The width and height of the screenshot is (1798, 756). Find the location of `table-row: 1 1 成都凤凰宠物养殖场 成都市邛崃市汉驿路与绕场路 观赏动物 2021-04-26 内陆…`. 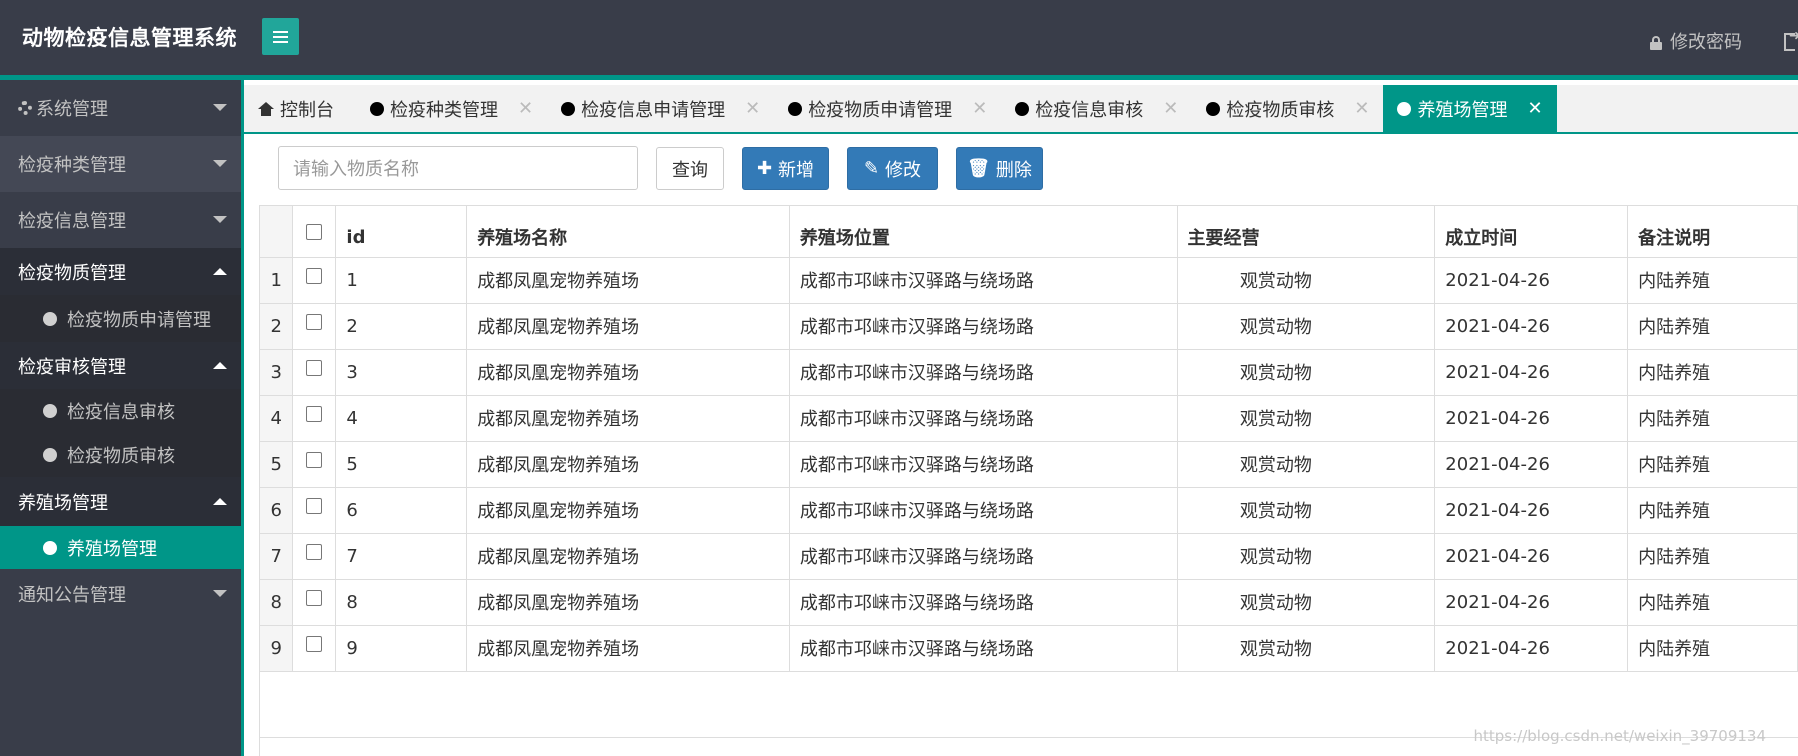

table-row: 1 1 成都凤凰宠物养殖场 成都市邛崃市汉驿路与绕场路 观赏动物 2021-04-26 内陆… is located at coordinates (1029, 280).